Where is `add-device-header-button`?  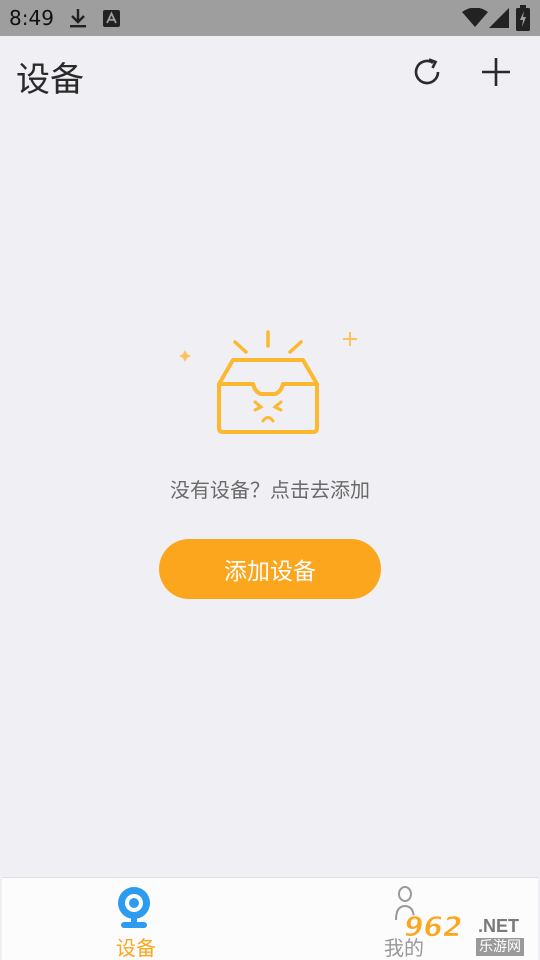 add-device-header-button is located at coordinates (496, 74).